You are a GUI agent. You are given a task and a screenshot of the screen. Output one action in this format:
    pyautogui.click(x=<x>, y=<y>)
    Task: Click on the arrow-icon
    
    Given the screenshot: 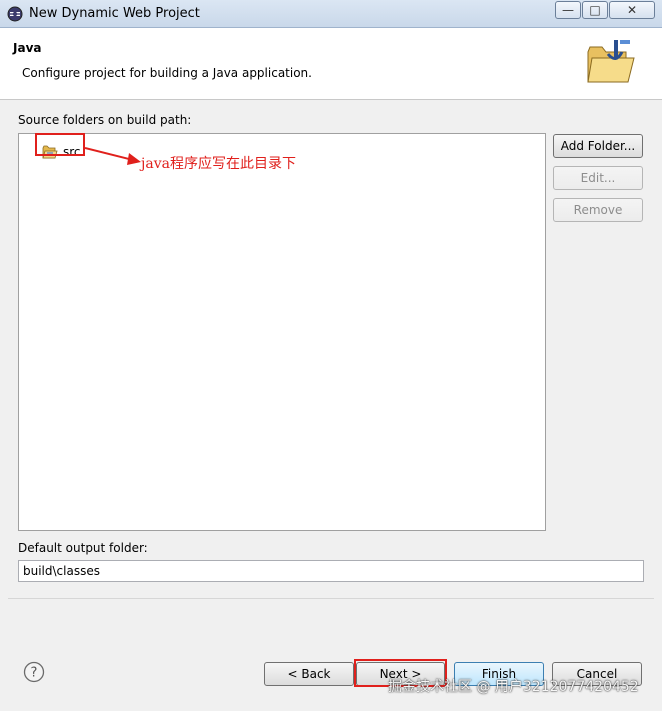 What is the action you would take?
    pyautogui.click(x=113, y=156)
    